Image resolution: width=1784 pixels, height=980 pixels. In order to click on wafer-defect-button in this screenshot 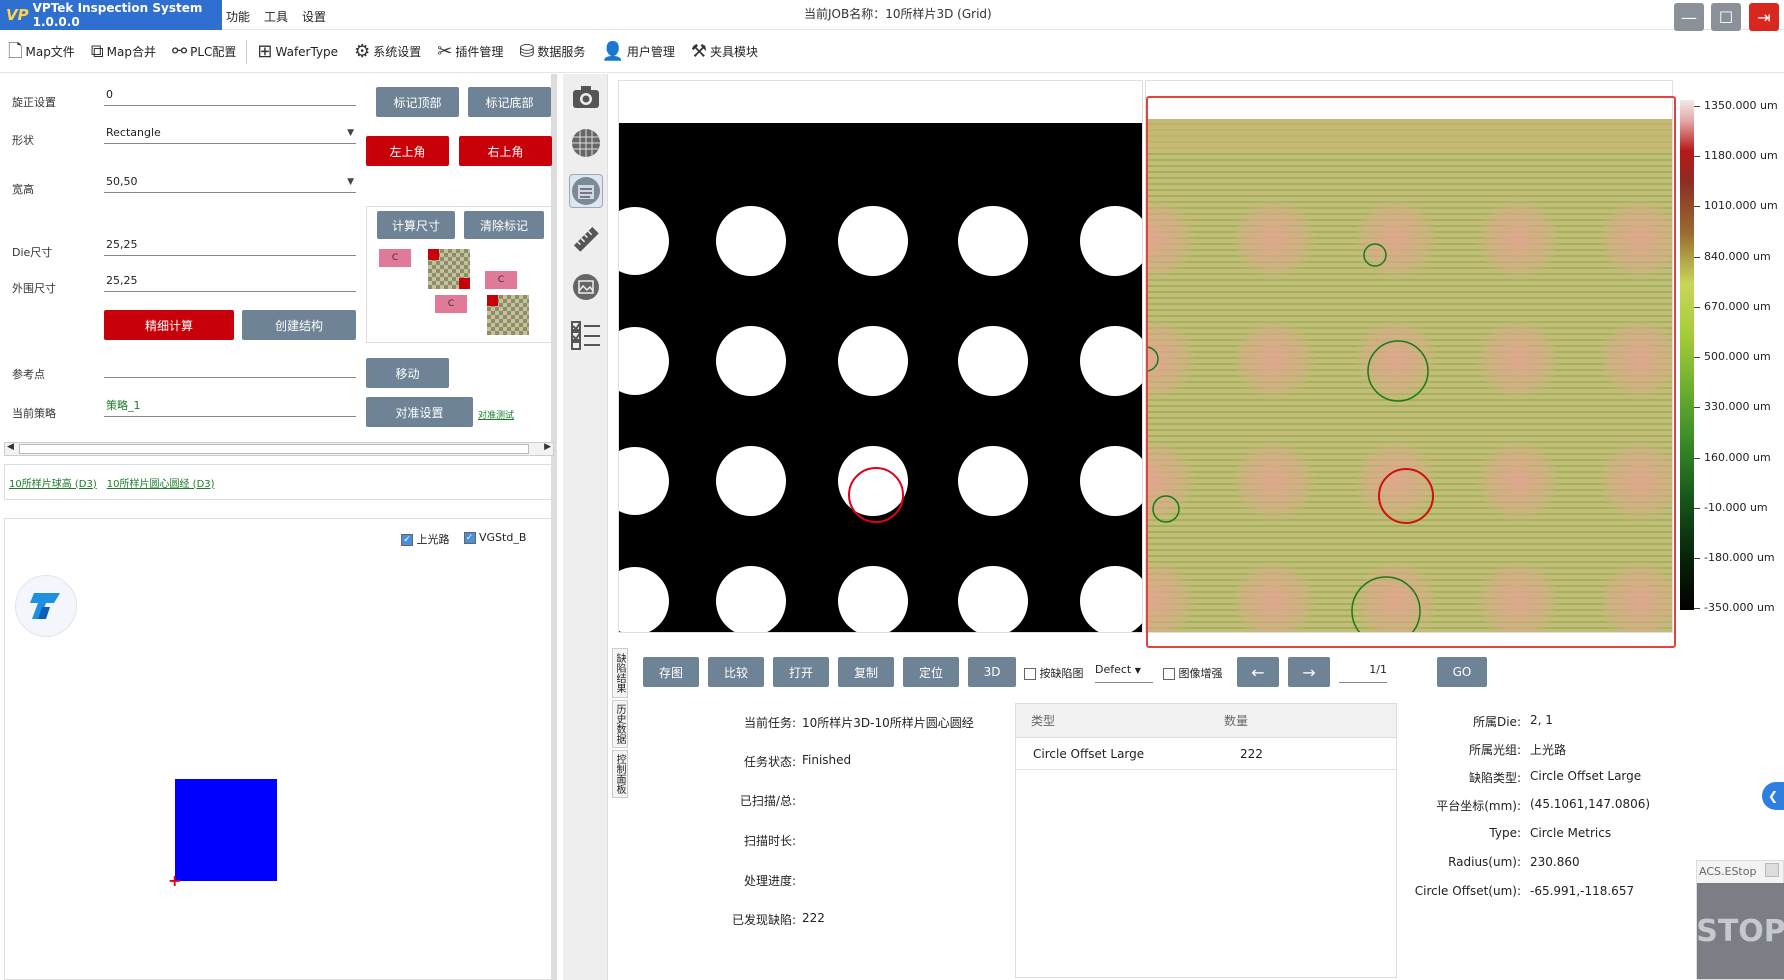, I will do `click(586, 191)`.